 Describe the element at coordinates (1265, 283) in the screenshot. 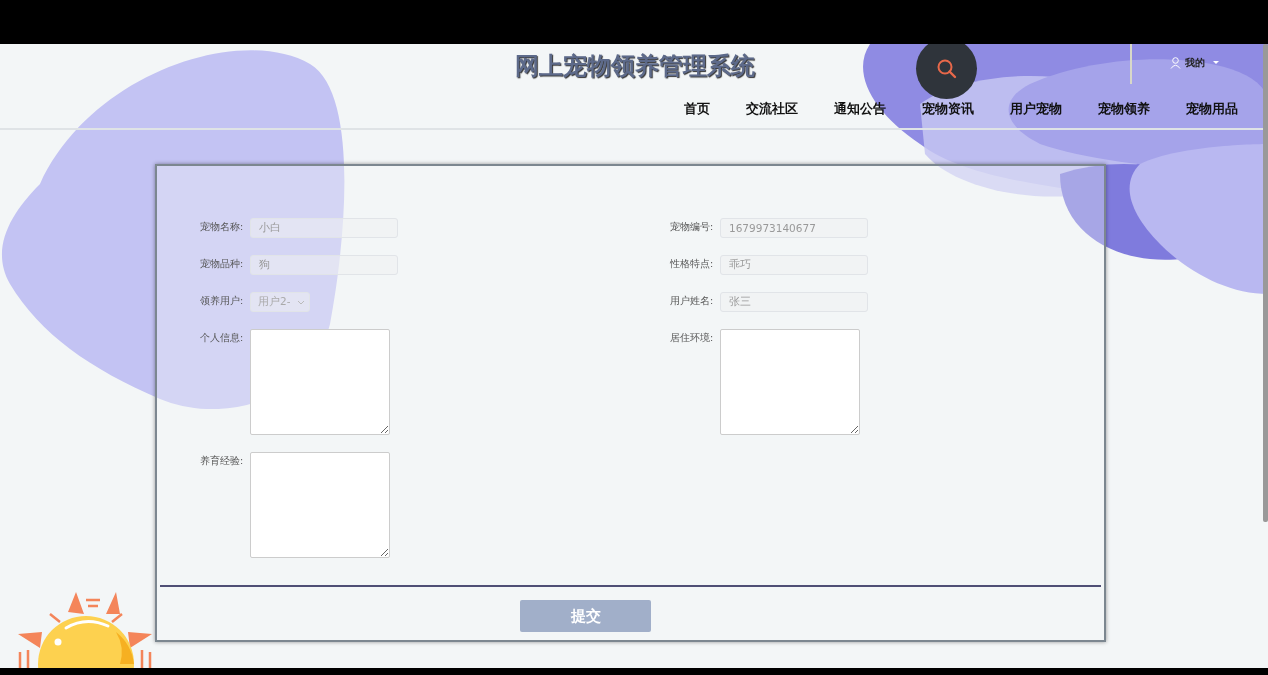

I see `scrollbar` at that location.